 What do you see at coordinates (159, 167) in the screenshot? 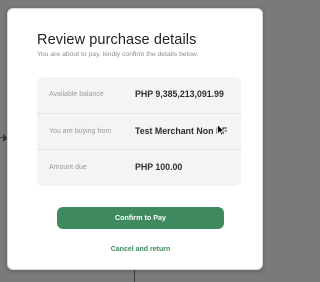
I see `detail-value: PHP 100.00` at bounding box center [159, 167].